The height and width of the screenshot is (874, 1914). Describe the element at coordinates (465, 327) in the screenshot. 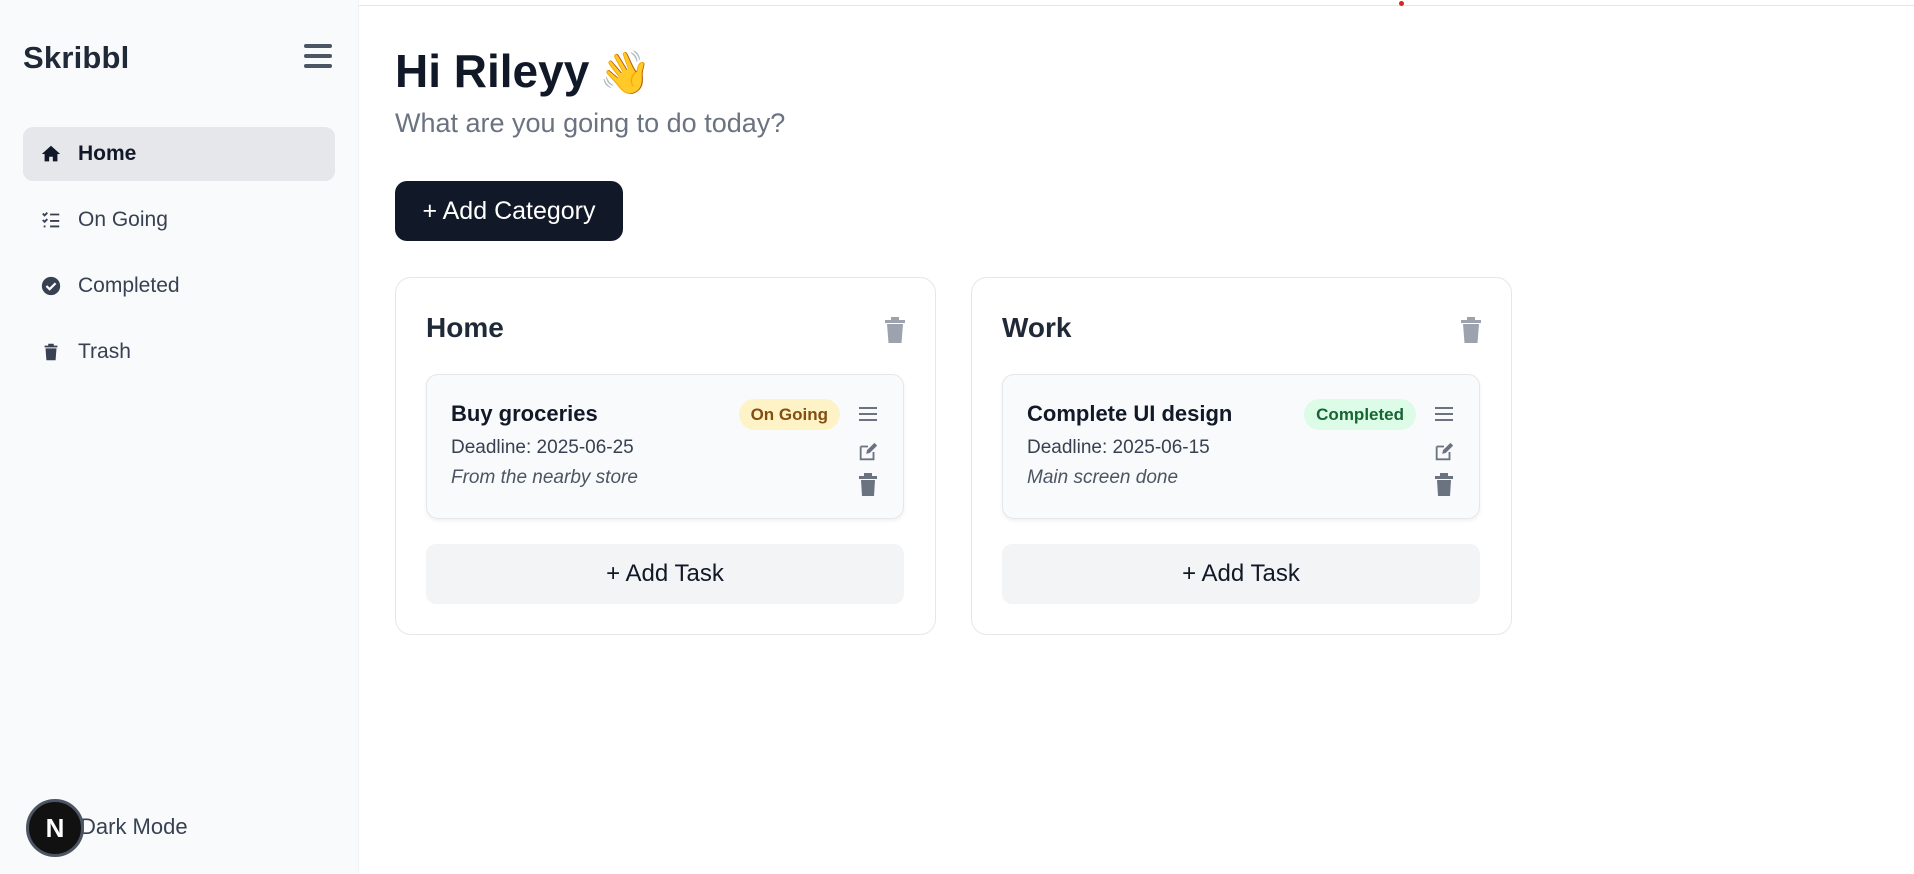

I see `category-title: Home` at that location.